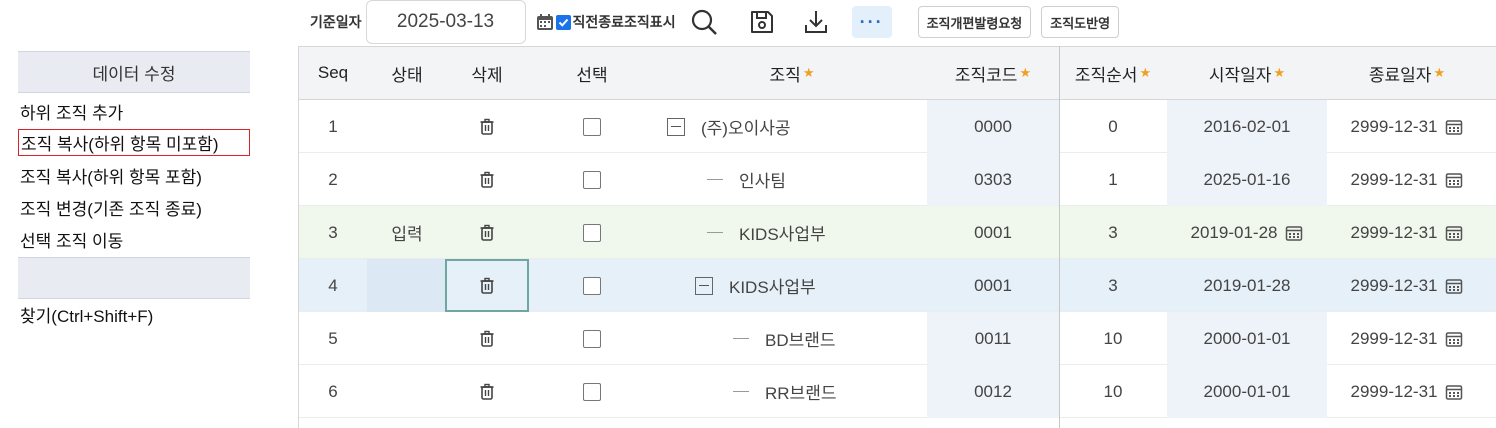  Describe the element at coordinates (704, 22) in the screenshot. I see `search-icon` at that location.